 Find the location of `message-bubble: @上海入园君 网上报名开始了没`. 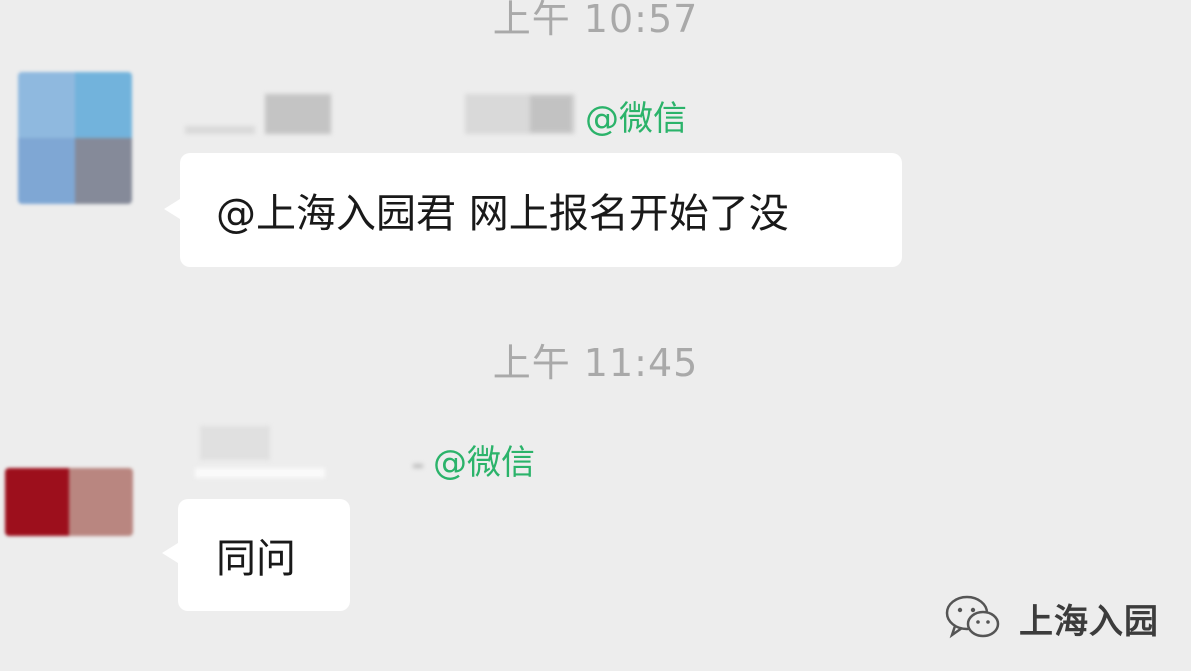

message-bubble: @上海入园君 网上报名开始了没 is located at coordinates (533, 210).